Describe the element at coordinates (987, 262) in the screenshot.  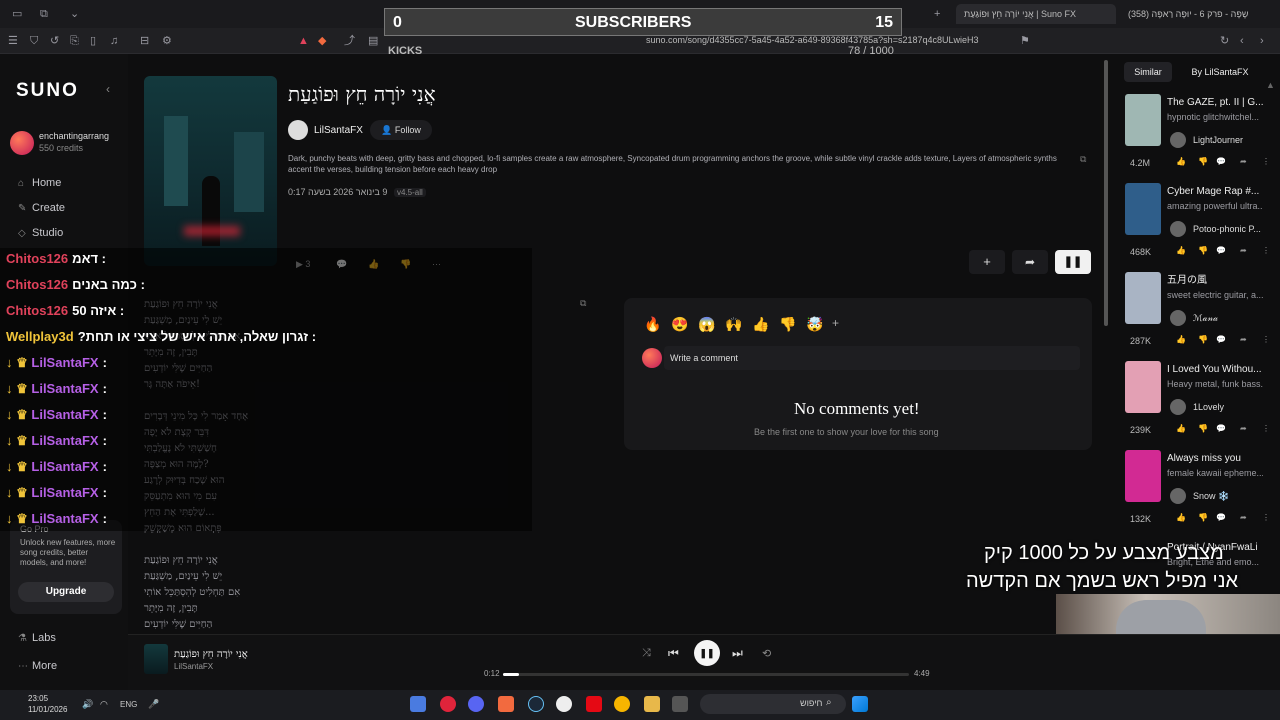
I see `add-button: +` at that location.